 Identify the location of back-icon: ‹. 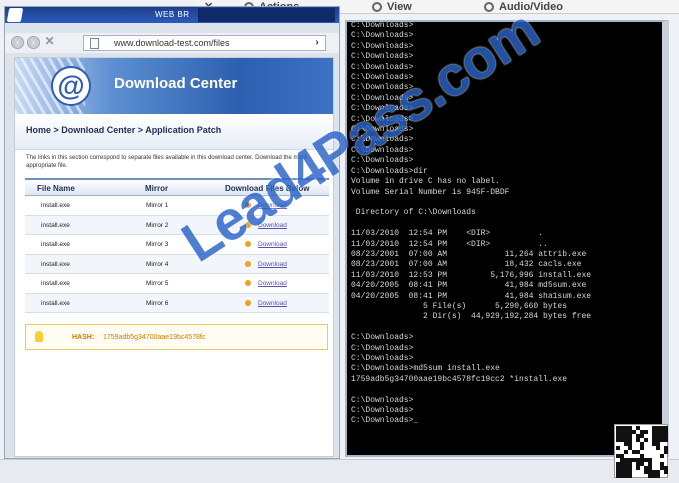
(17, 42).